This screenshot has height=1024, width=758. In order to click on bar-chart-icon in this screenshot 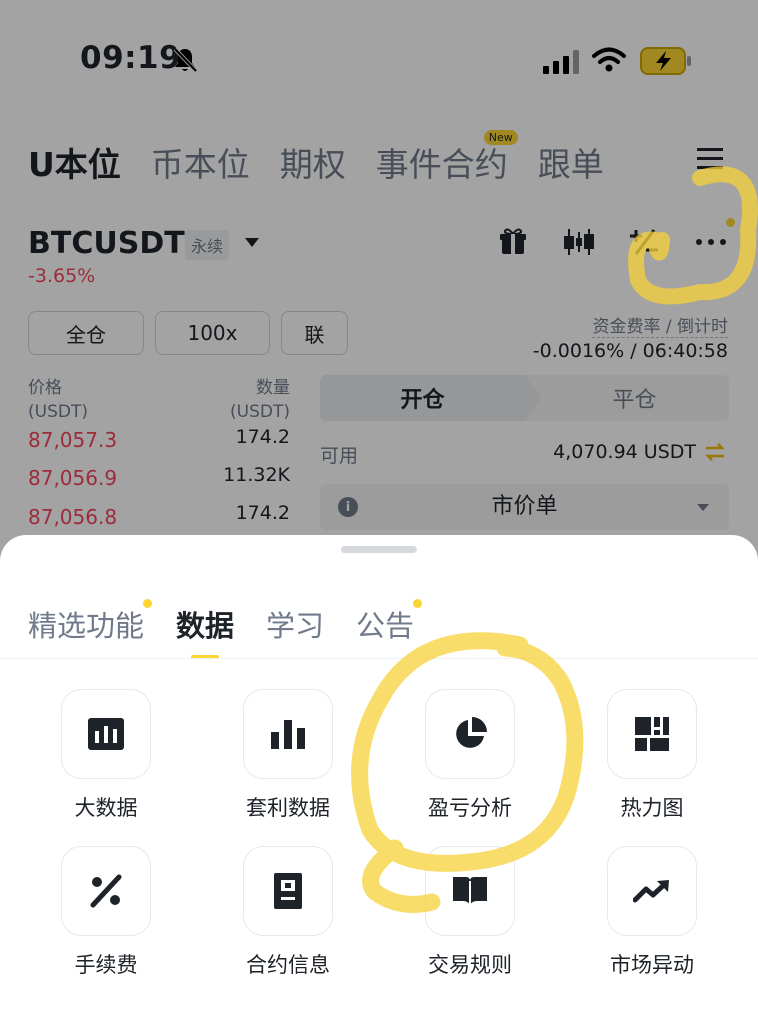, I will do `click(288, 734)`.